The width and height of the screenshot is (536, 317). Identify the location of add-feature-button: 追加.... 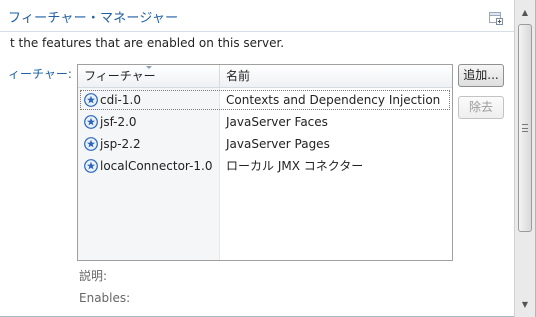
(481, 75).